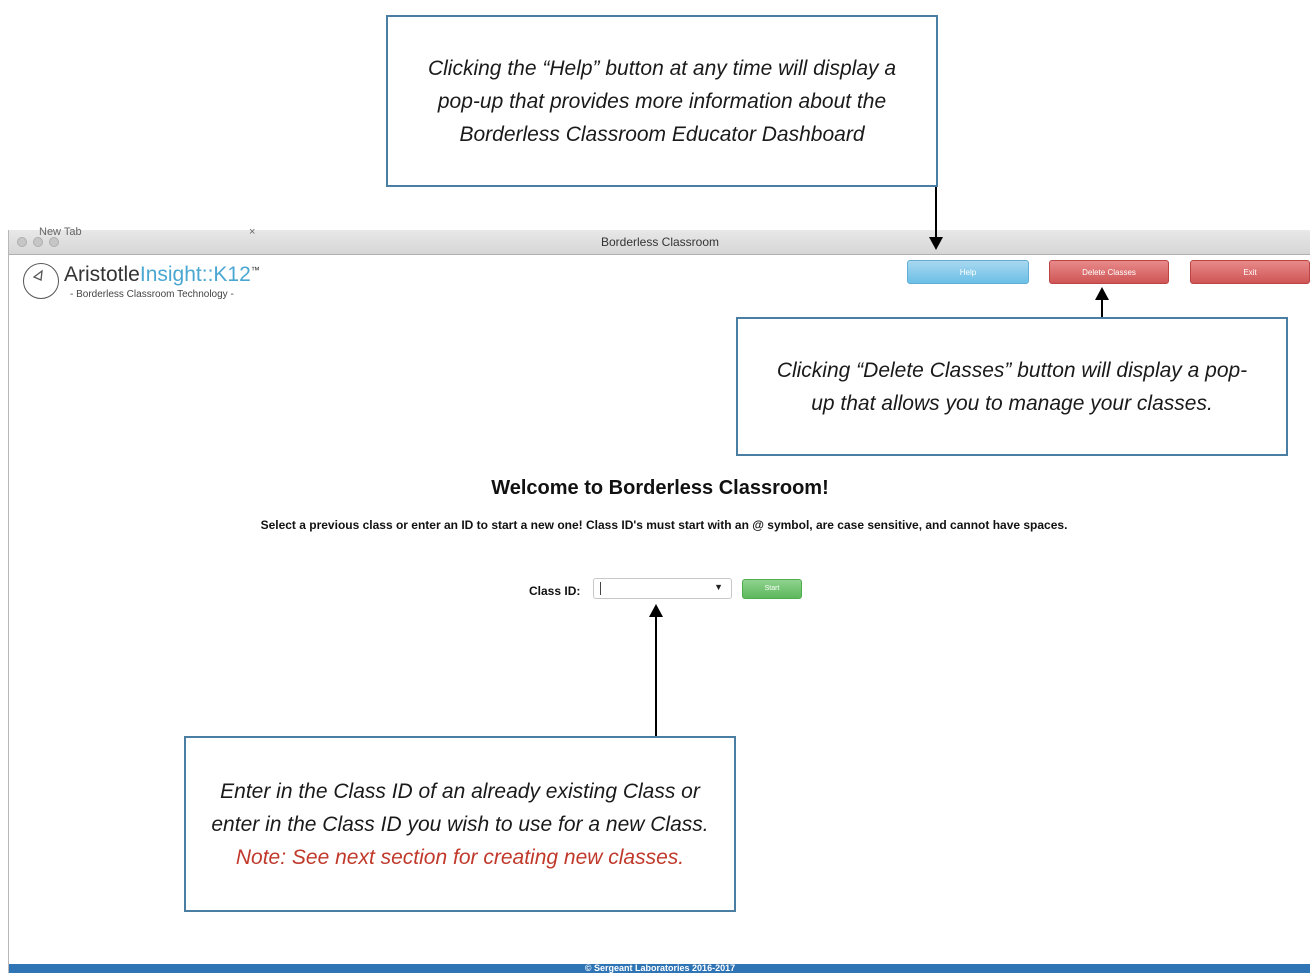  What do you see at coordinates (152, 294) in the screenshot?
I see `logo-tagline: - Borderless Classroom Technology -` at bounding box center [152, 294].